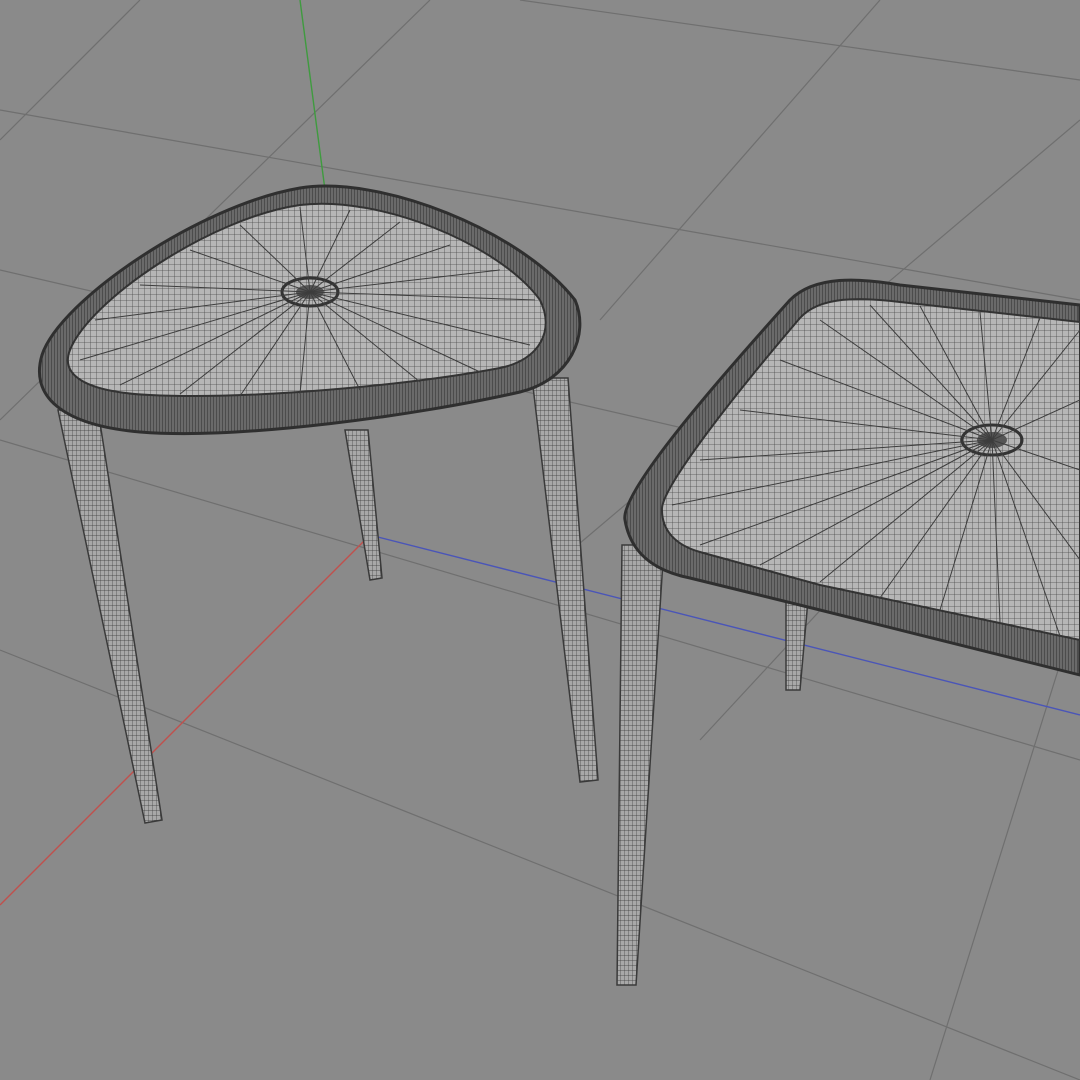  Describe the element at coordinates (312, 95) in the screenshot. I see `y-axis-line` at that location.